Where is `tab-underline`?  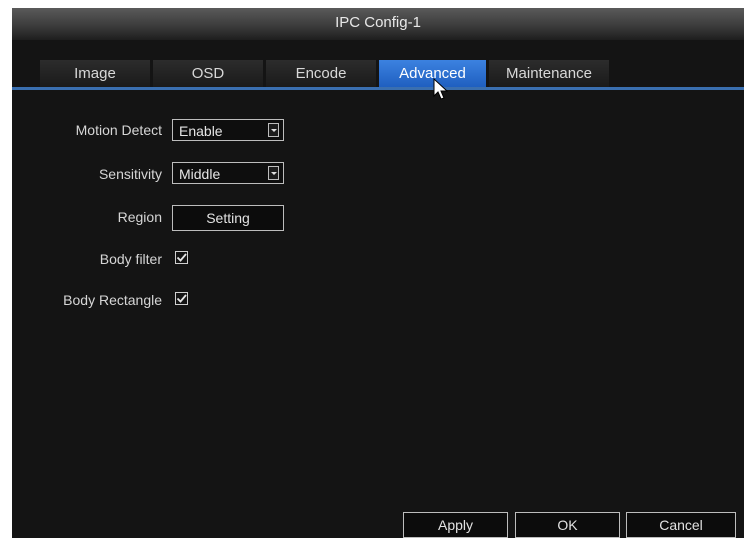
tab-underline is located at coordinates (378, 88).